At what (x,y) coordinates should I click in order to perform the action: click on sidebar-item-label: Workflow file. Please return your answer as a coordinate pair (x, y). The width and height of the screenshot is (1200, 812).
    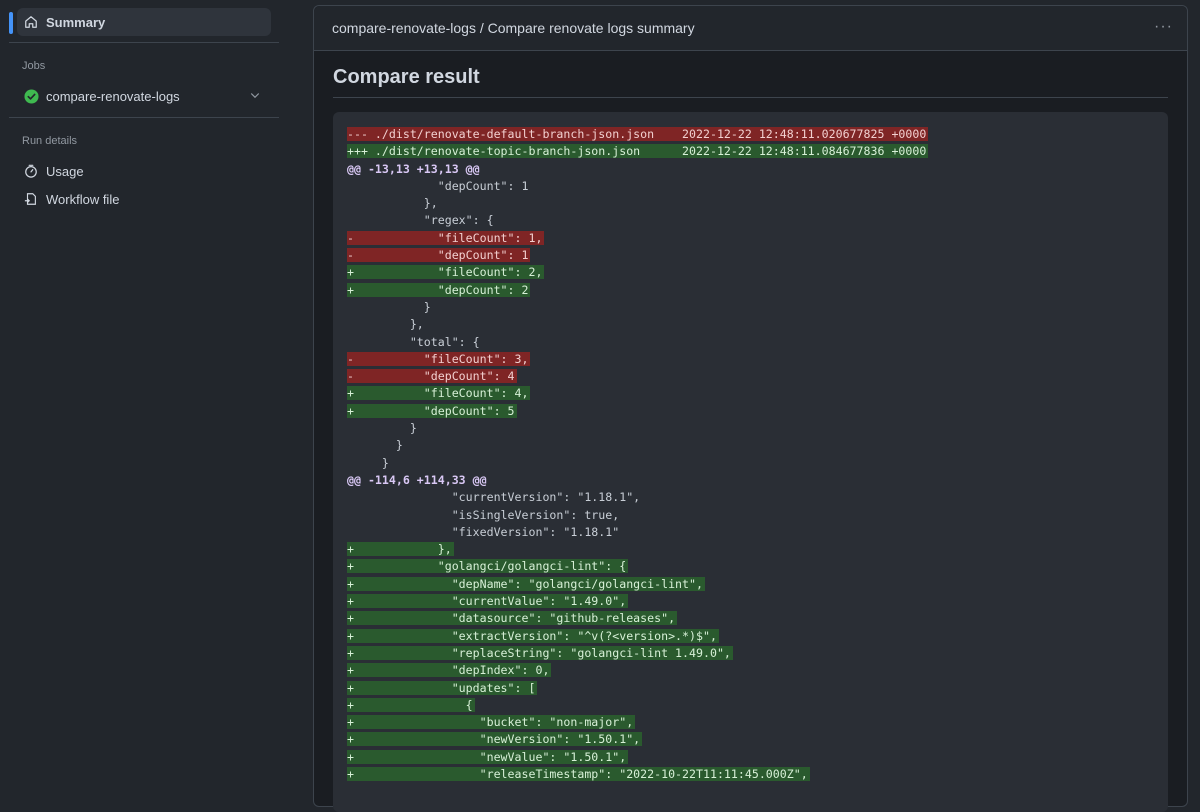
    Looking at the image, I should click on (83, 199).